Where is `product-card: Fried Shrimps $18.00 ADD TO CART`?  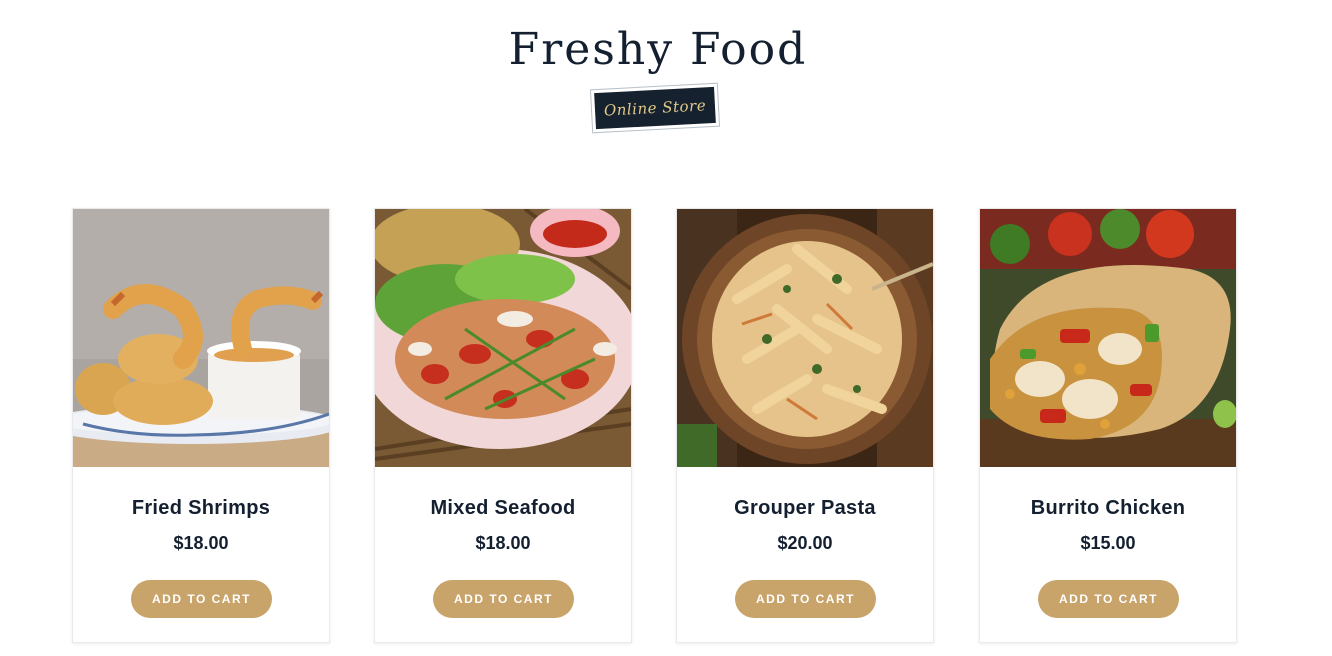
product-card: Fried Shrimps $18.00 ADD TO CART is located at coordinates (201, 425).